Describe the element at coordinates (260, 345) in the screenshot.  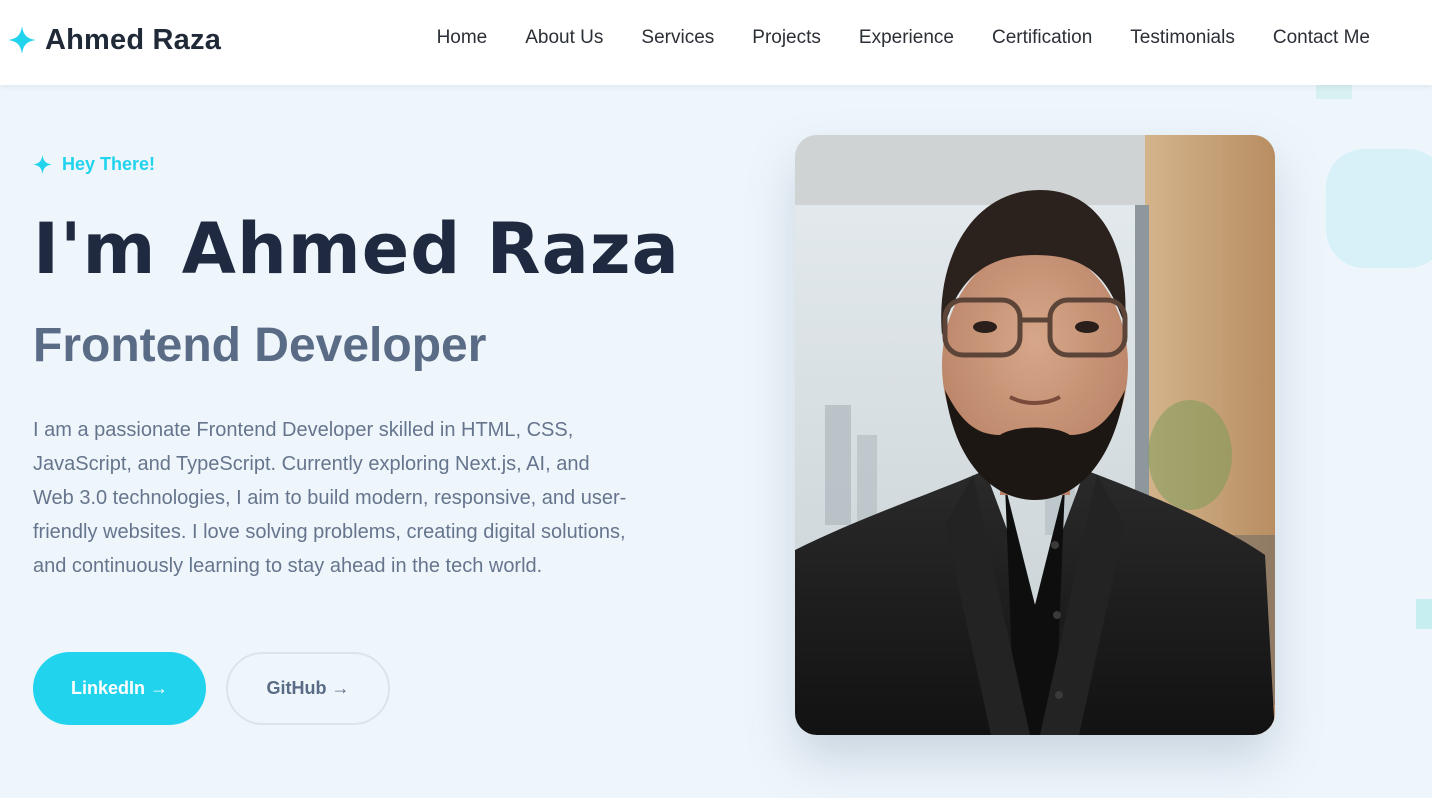
I see `hero-subtitle: Frontend Developer` at that location.